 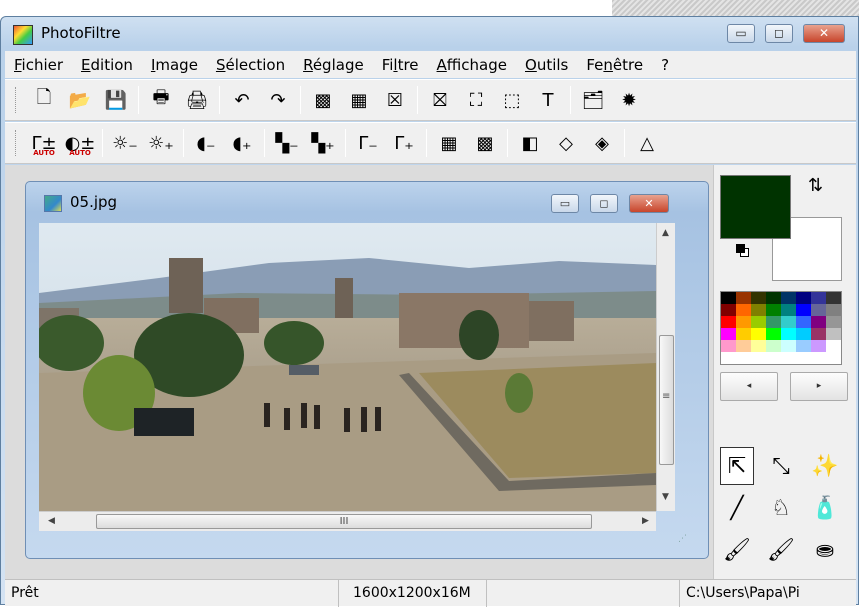 I want to click on sharpen-drop-icon: ◈, so click(x=602, y=143).